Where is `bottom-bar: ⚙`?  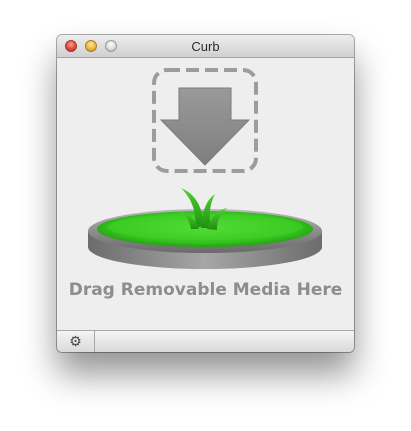
bottom-bar: ⚙ is located at coordinates (205, 341).